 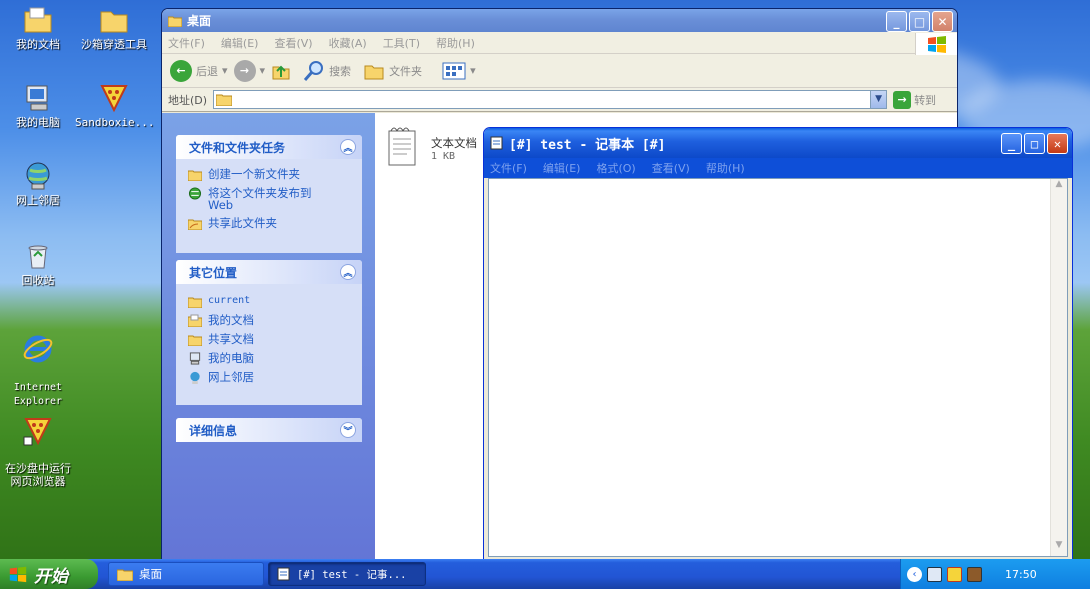 What do you see at coordinates (925, 100) in the screenshot?
I see `go-label: 转到` at bounding box center [925, 100].